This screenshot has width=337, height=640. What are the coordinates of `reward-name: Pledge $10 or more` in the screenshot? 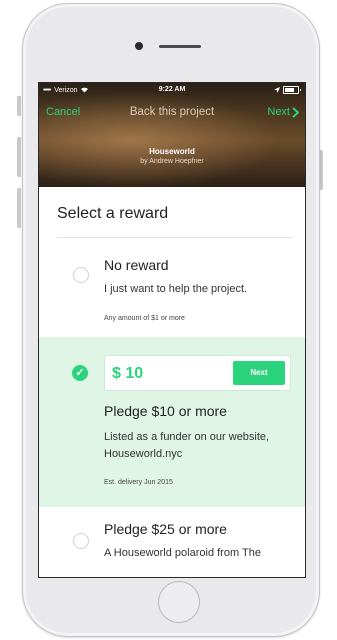 It's located at (165, 411).